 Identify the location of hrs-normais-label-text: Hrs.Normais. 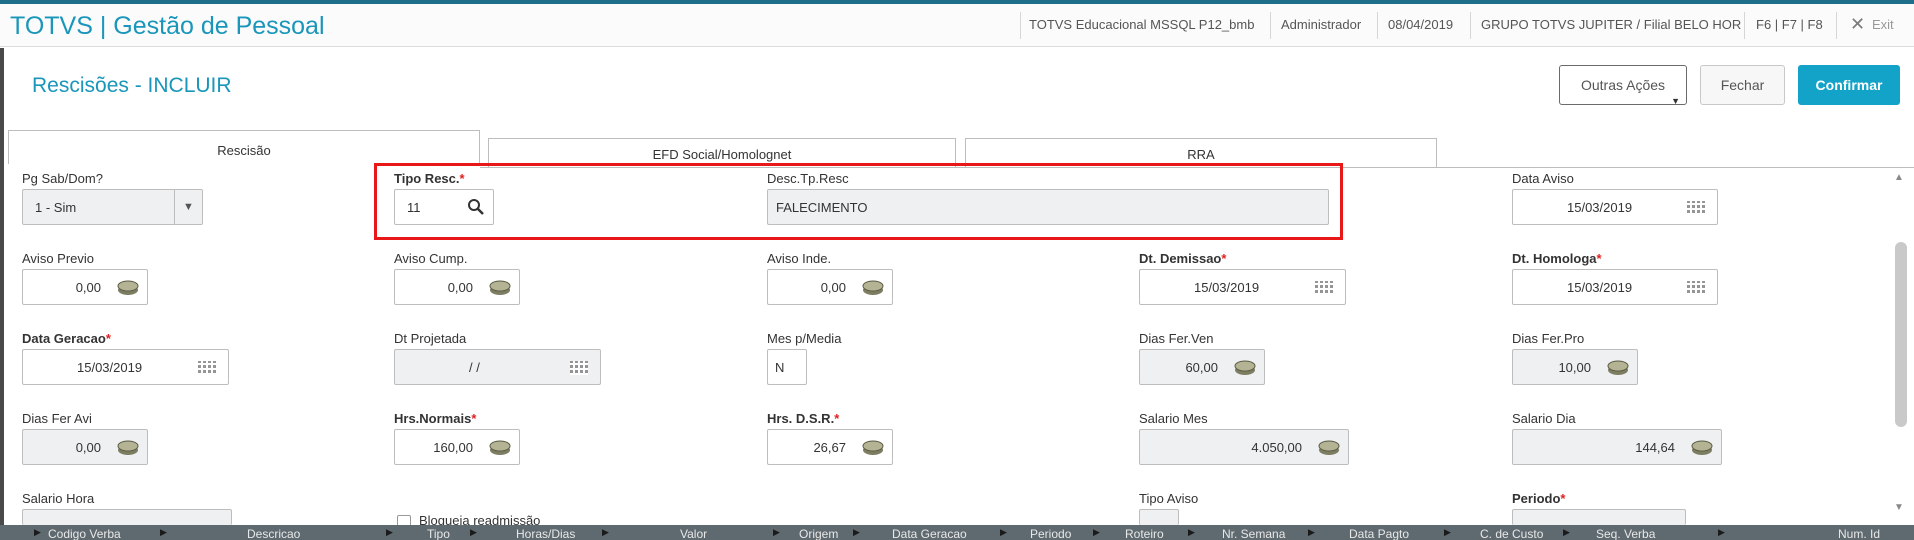
(433, 418).